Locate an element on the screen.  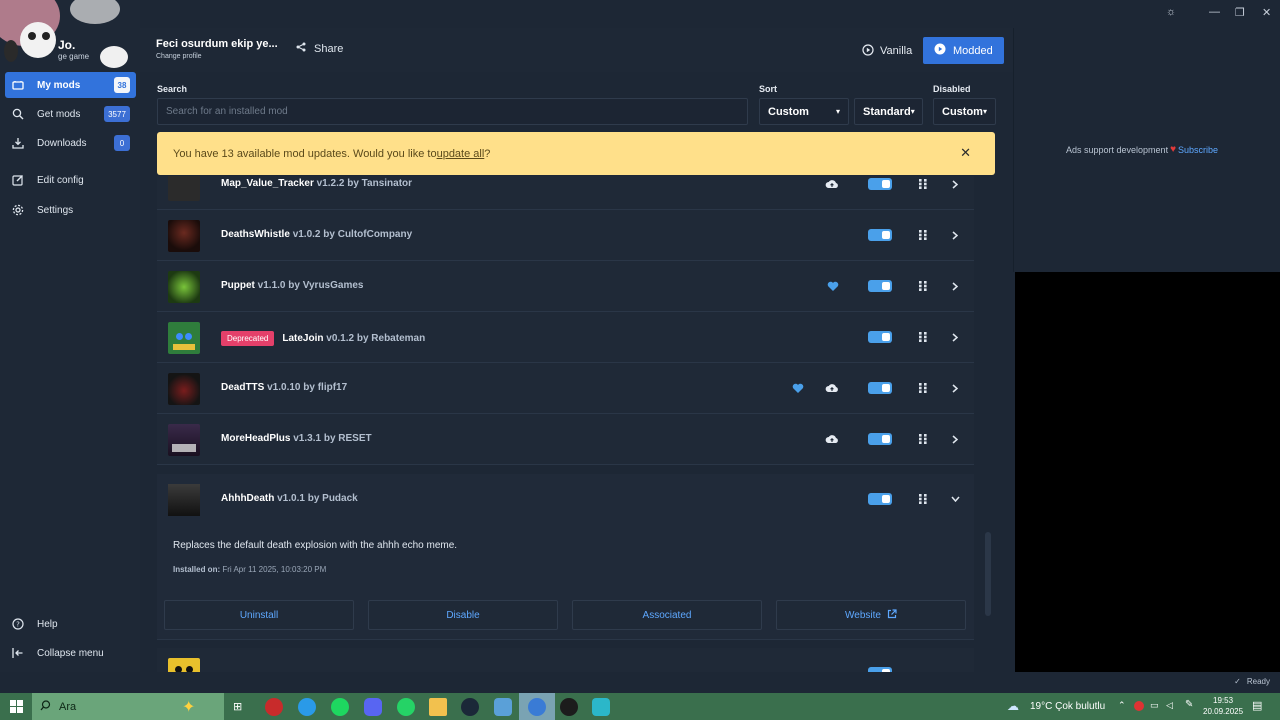
sort-direction-select: Standard ▾ is located at coordinates (888, 111).